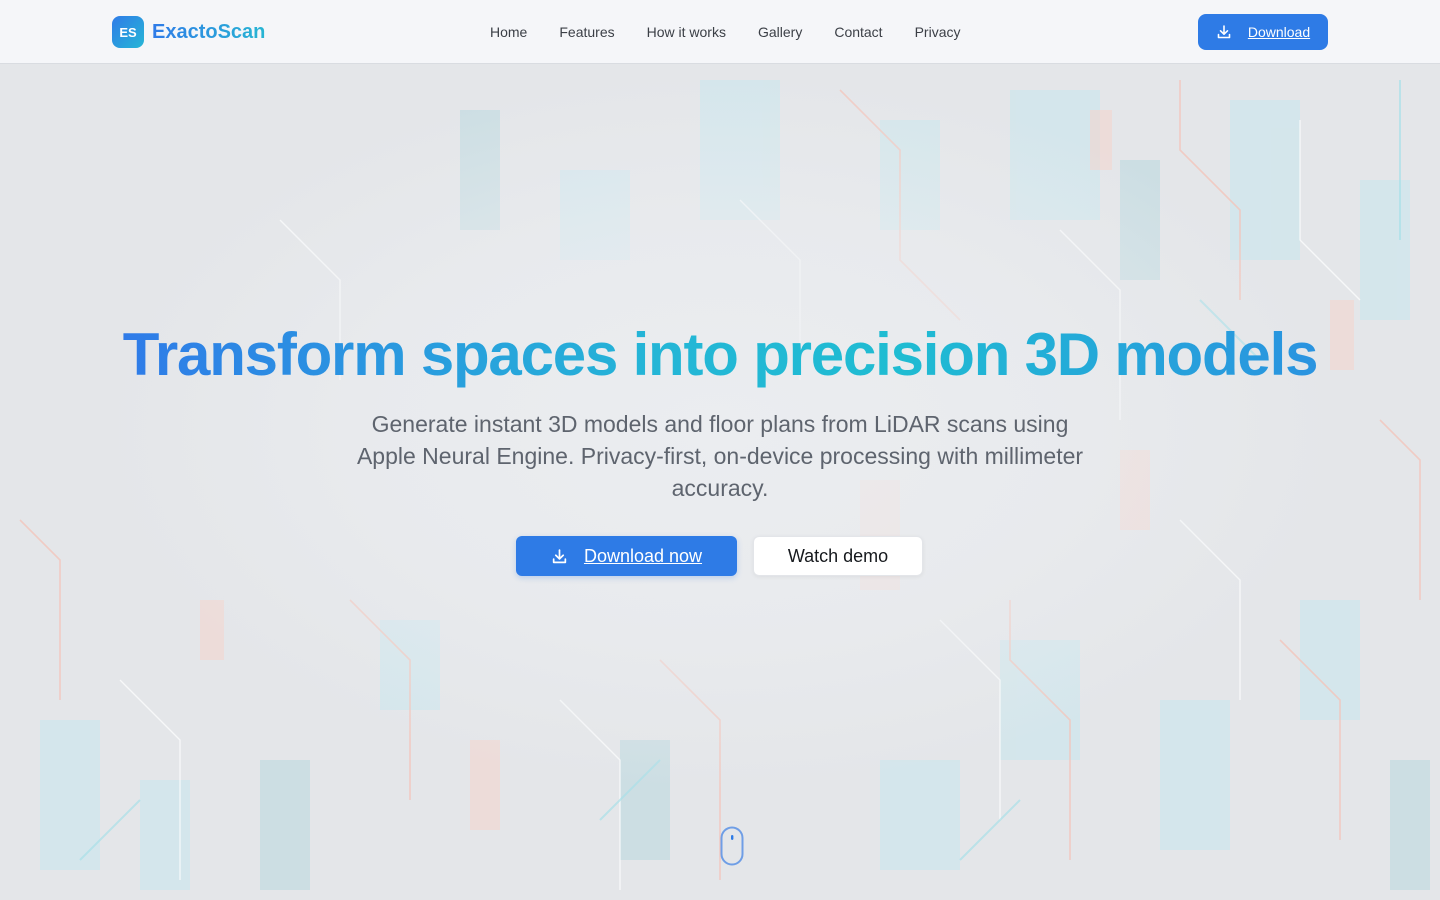  I want to click on logo-badge: ES, so click(128, 32).